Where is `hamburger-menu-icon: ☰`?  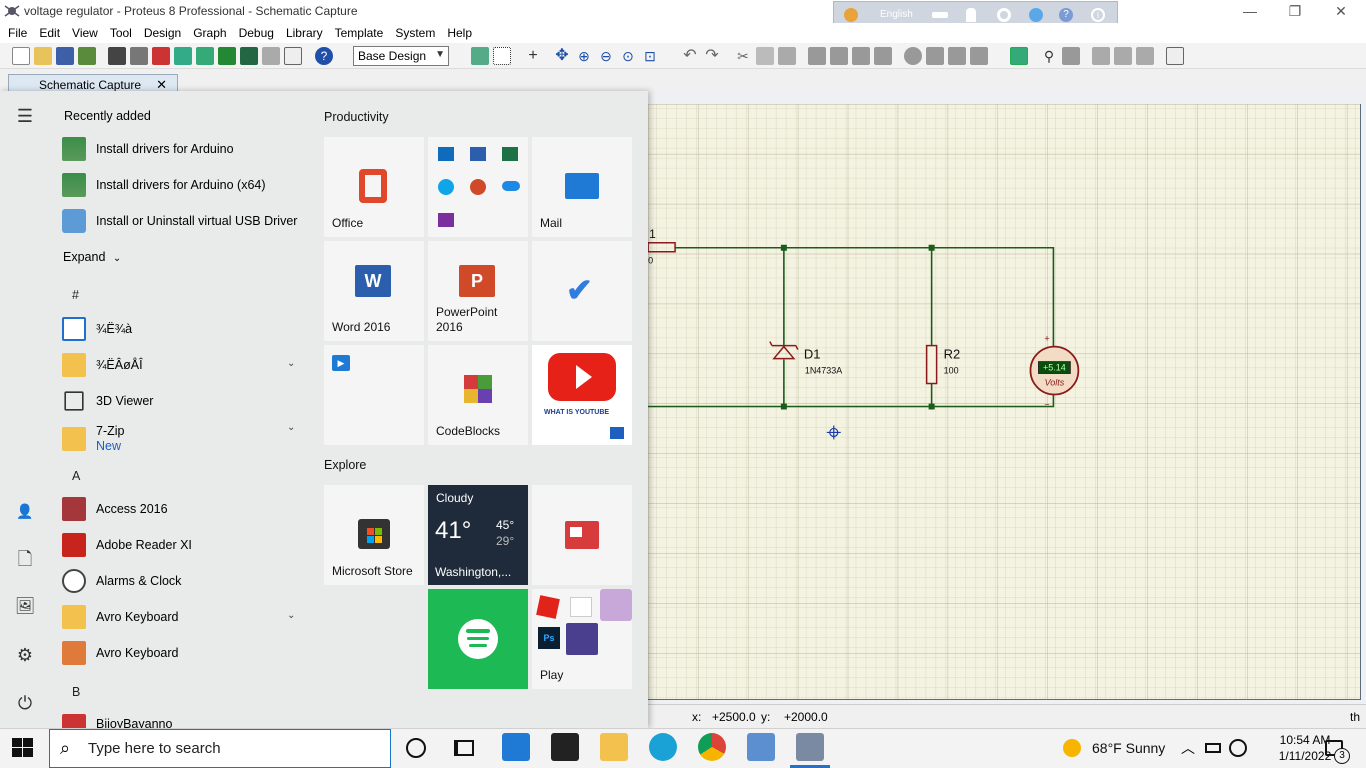 hamburger-menu-icon: ☰ is located at coordinates (25, 116).